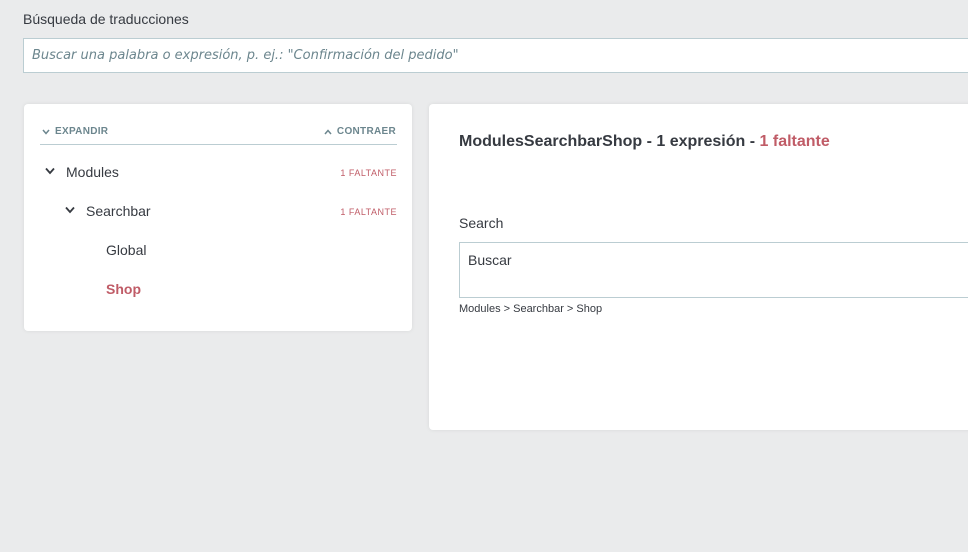 The image size is (968, 552). I want to click on translation-textarea: Buscar, so click(713, 270).